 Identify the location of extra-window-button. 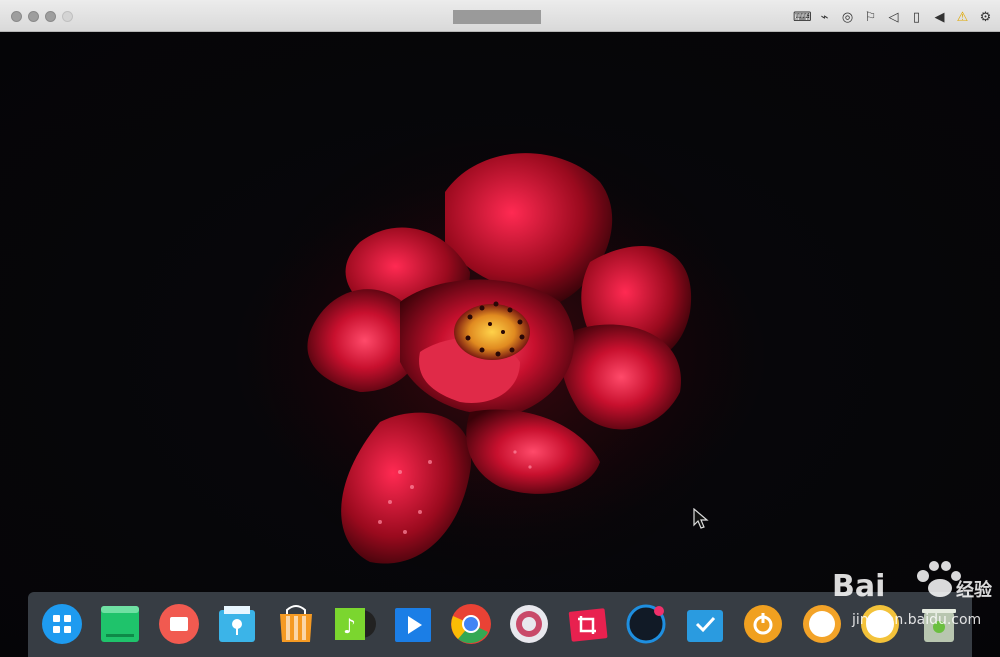
(67, 16).